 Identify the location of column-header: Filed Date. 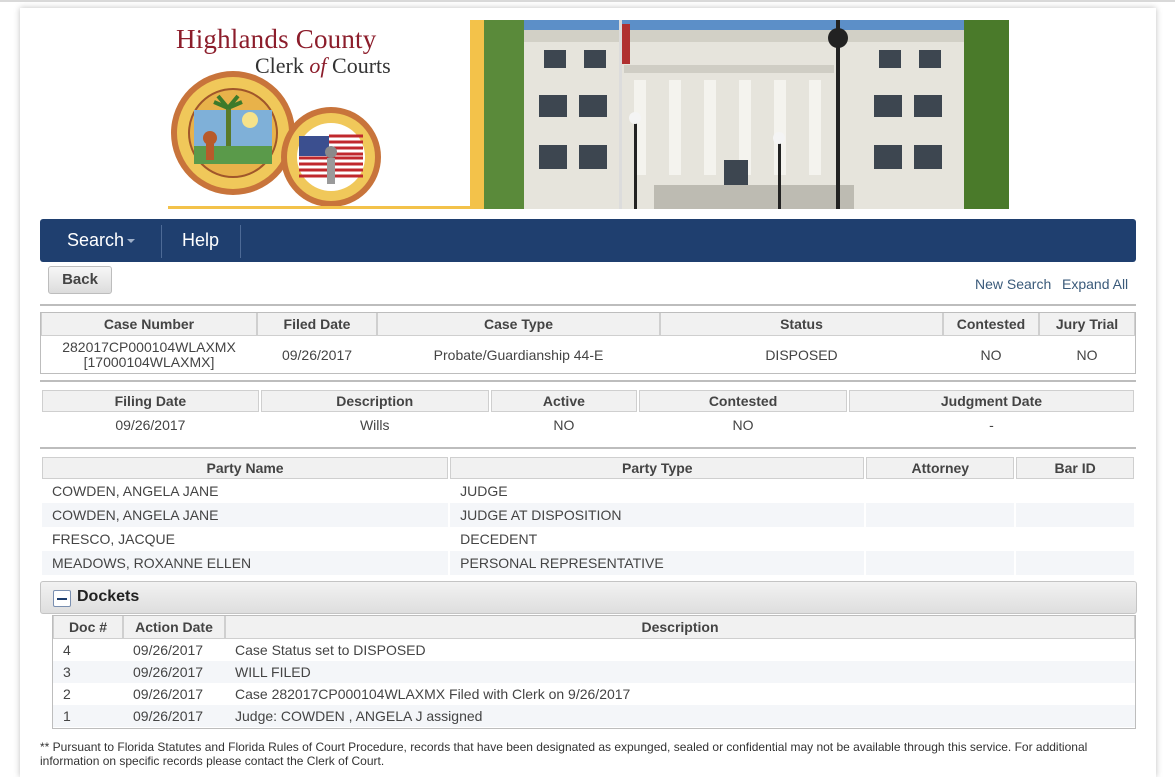
(317, 324).